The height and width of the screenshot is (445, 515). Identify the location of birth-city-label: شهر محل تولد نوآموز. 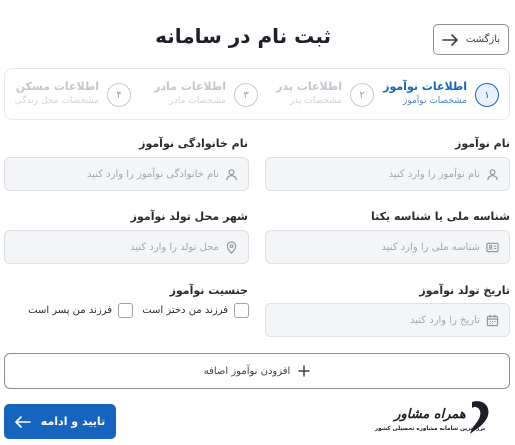
(189, 216).